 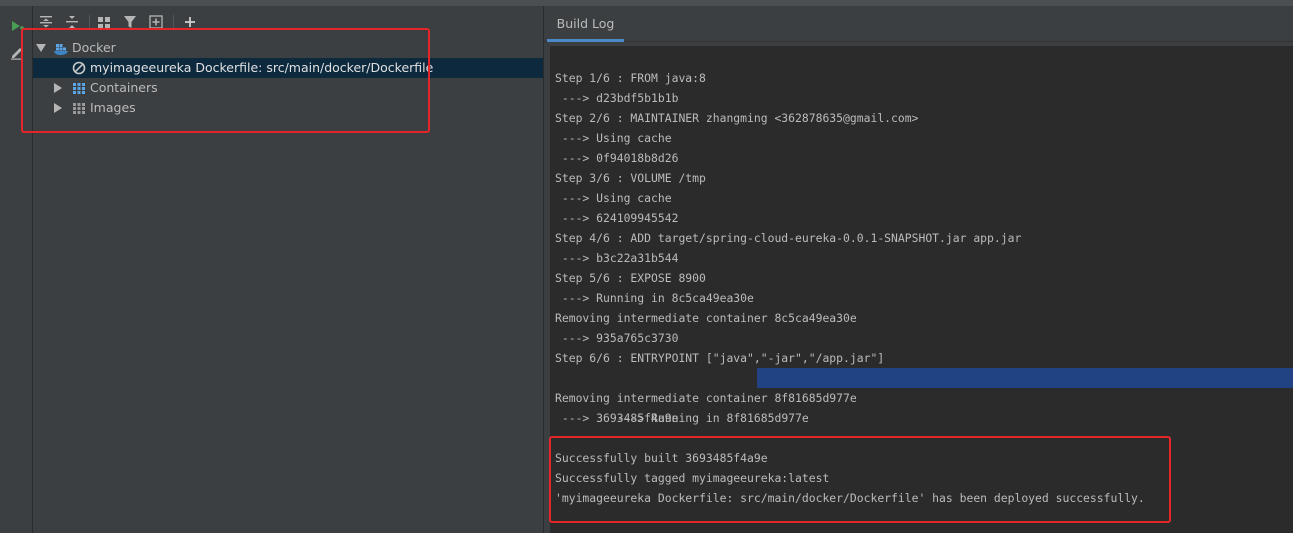 I want to click on log-line: ---> 624109945542, so click(x=617, y=218).